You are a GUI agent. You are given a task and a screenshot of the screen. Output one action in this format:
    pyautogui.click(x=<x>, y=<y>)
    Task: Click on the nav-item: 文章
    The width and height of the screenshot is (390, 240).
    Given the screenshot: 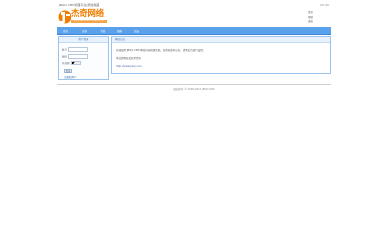 What is the action you would take?
    pyautogui.click(x=84, y=31)
    